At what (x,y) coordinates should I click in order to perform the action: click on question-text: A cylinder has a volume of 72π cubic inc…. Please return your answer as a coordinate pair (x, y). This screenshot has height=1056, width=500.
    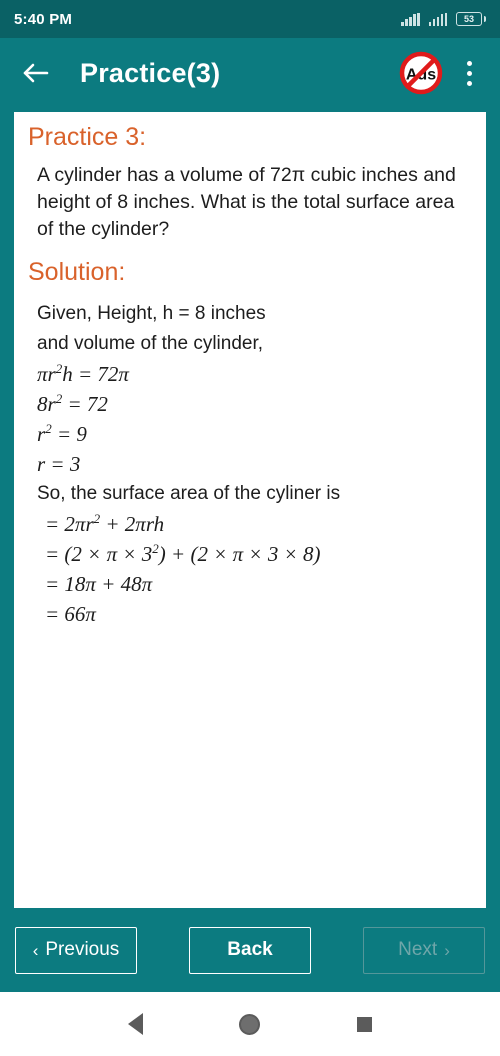
    Looking at the image, I should click on (246, 202).